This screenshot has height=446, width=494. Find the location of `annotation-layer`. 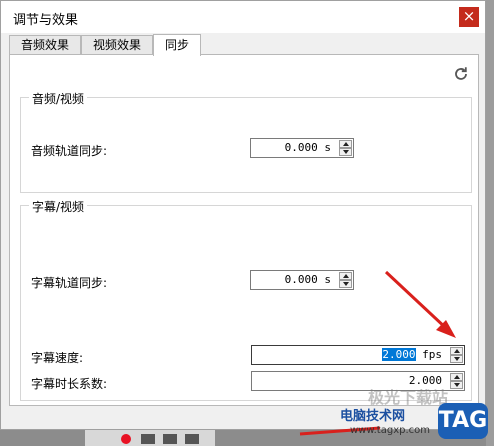

annotation-layer is located at coordinates (377, 353).